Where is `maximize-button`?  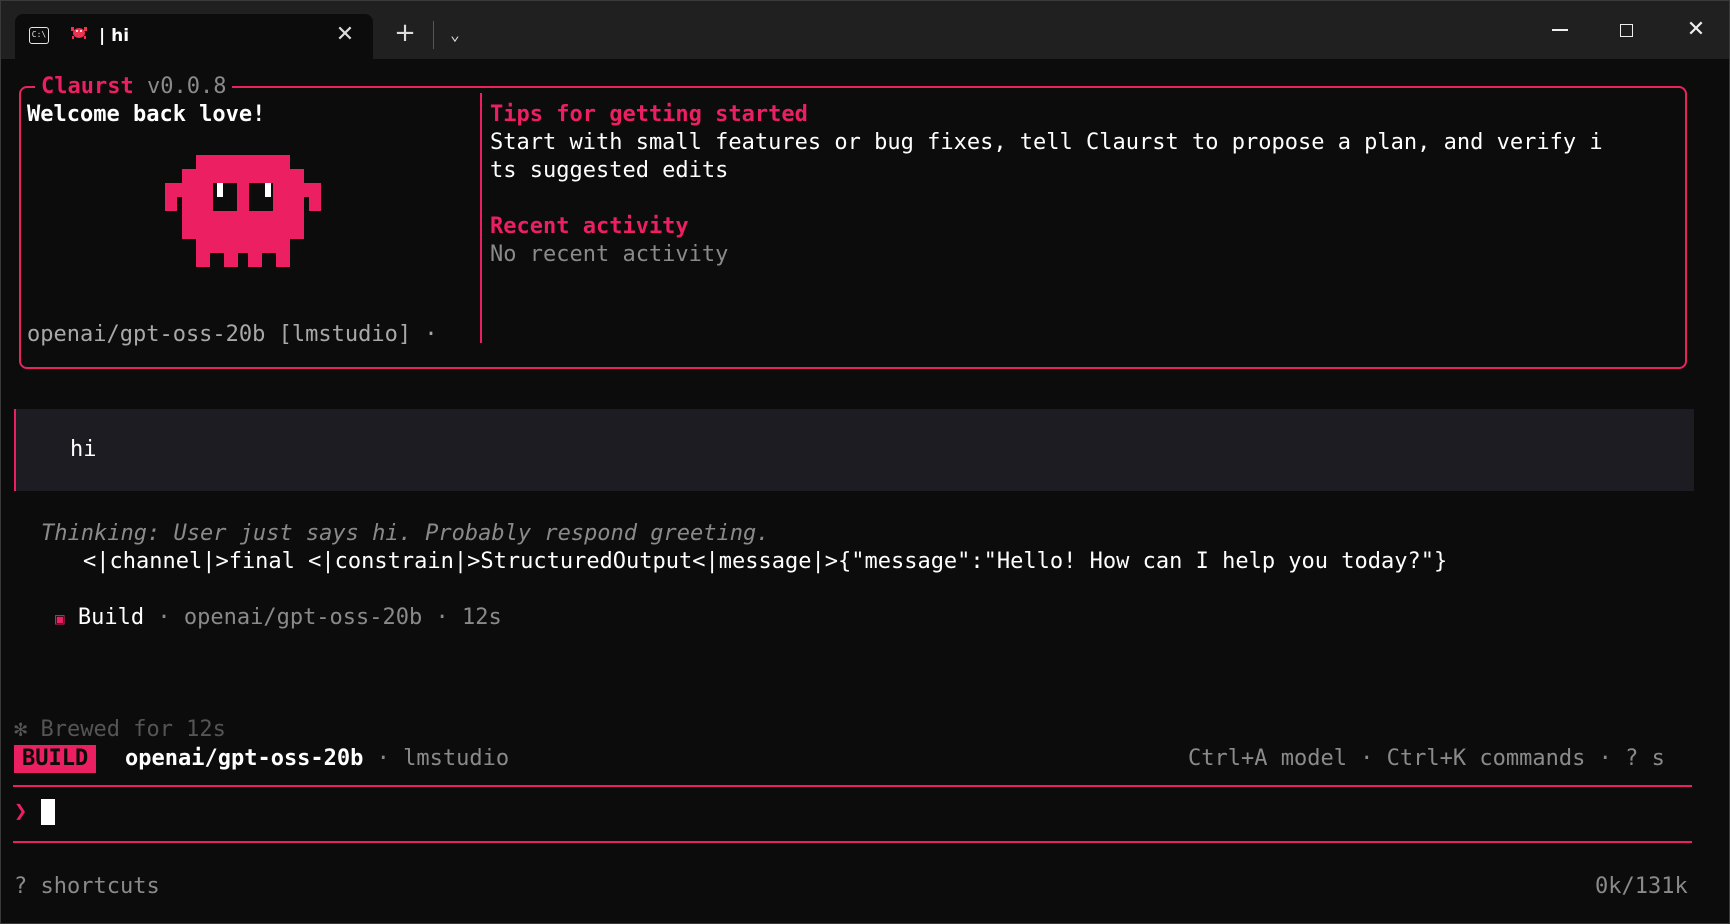 maximize-button is located at coordinates (1626, 30).